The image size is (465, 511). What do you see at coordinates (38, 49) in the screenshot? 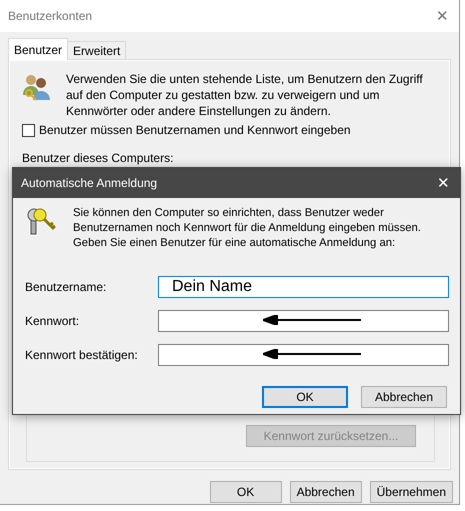
I see `tab: Benutzer` at bounding box center [38, 49].